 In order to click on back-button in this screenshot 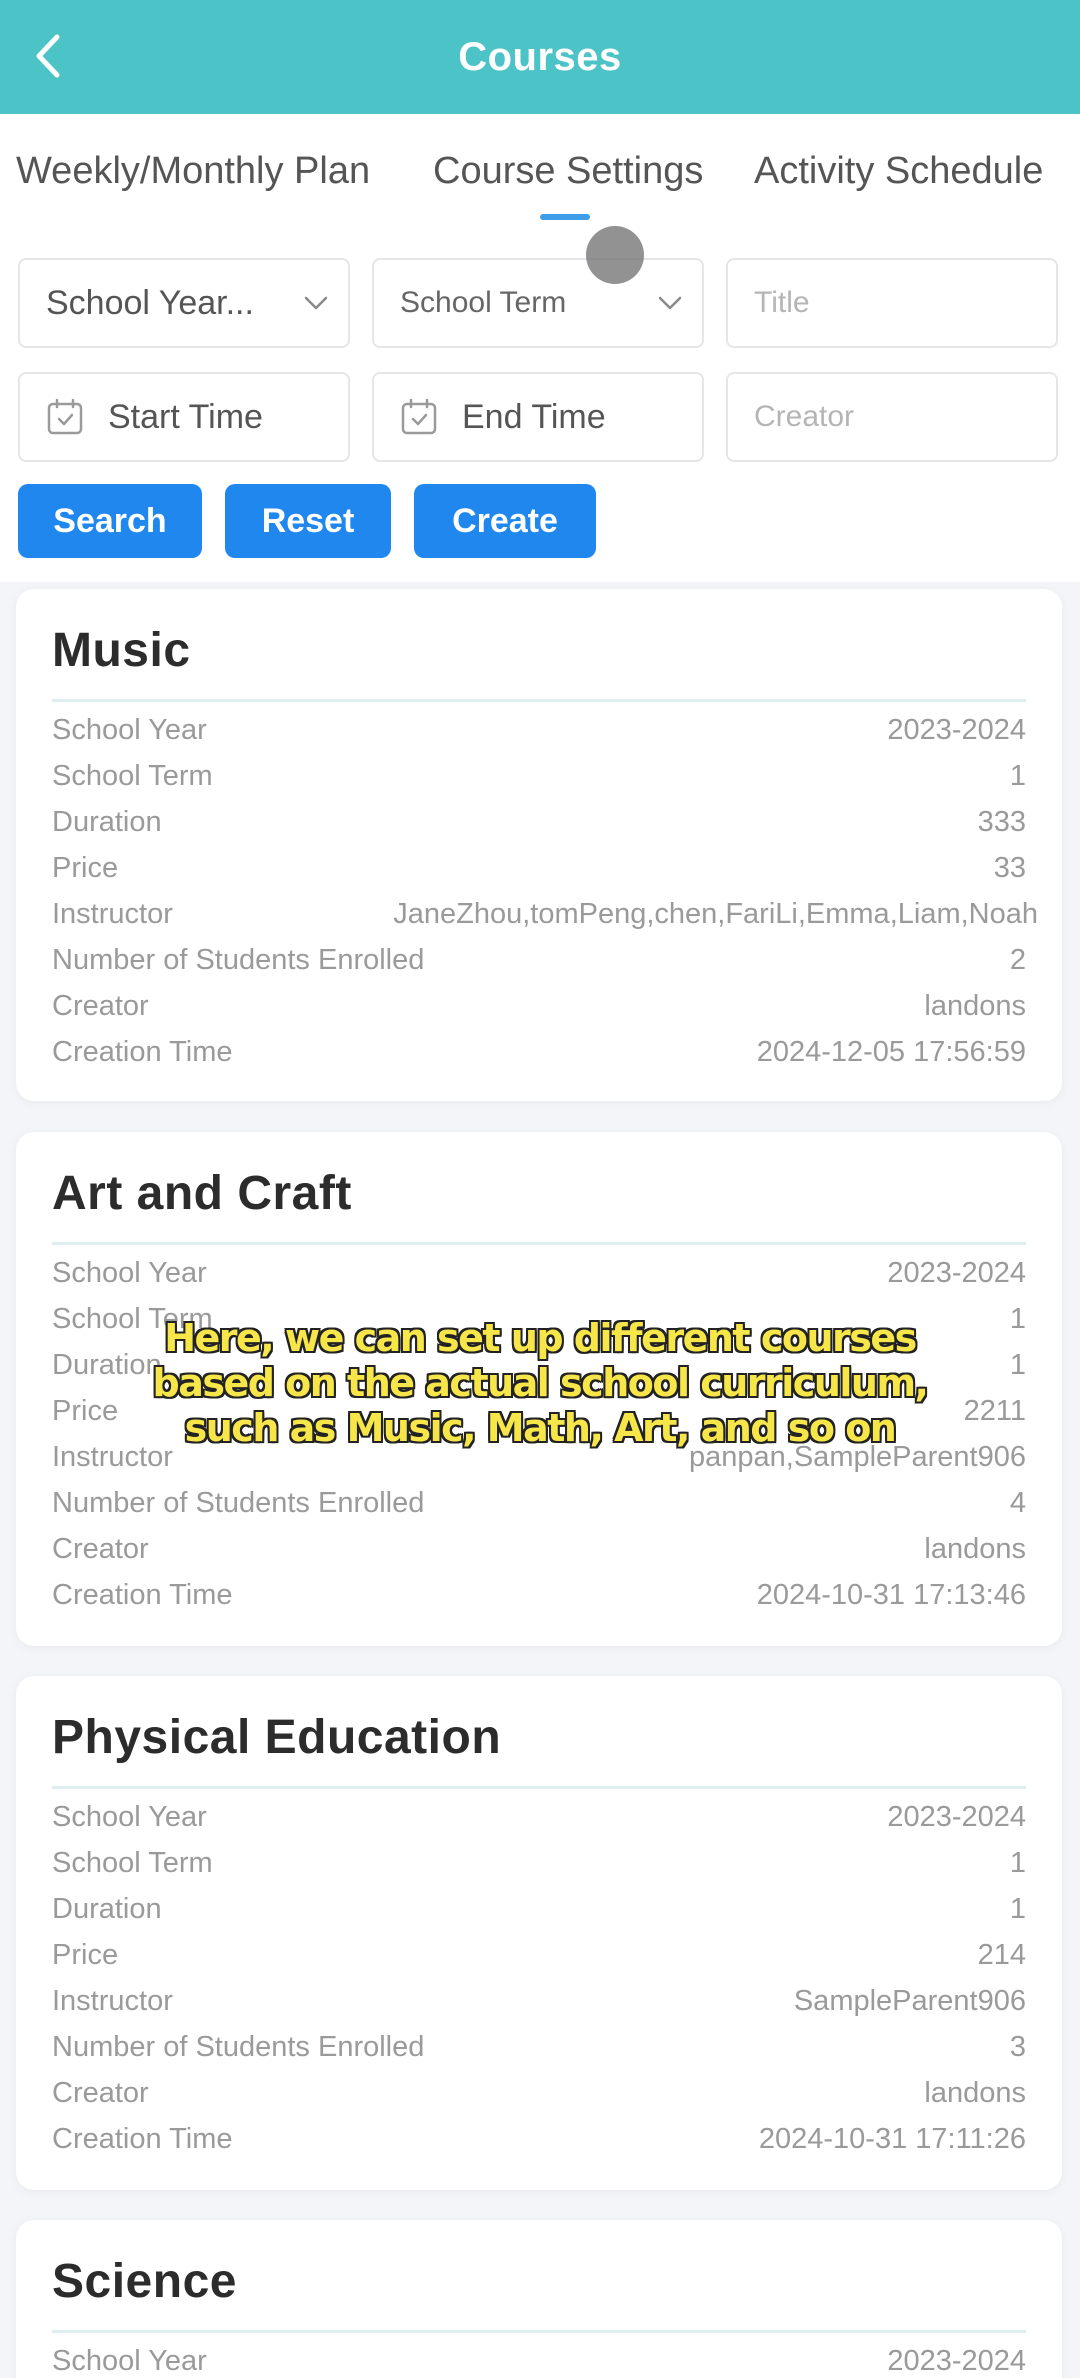, I will do `click(48, 56)`.